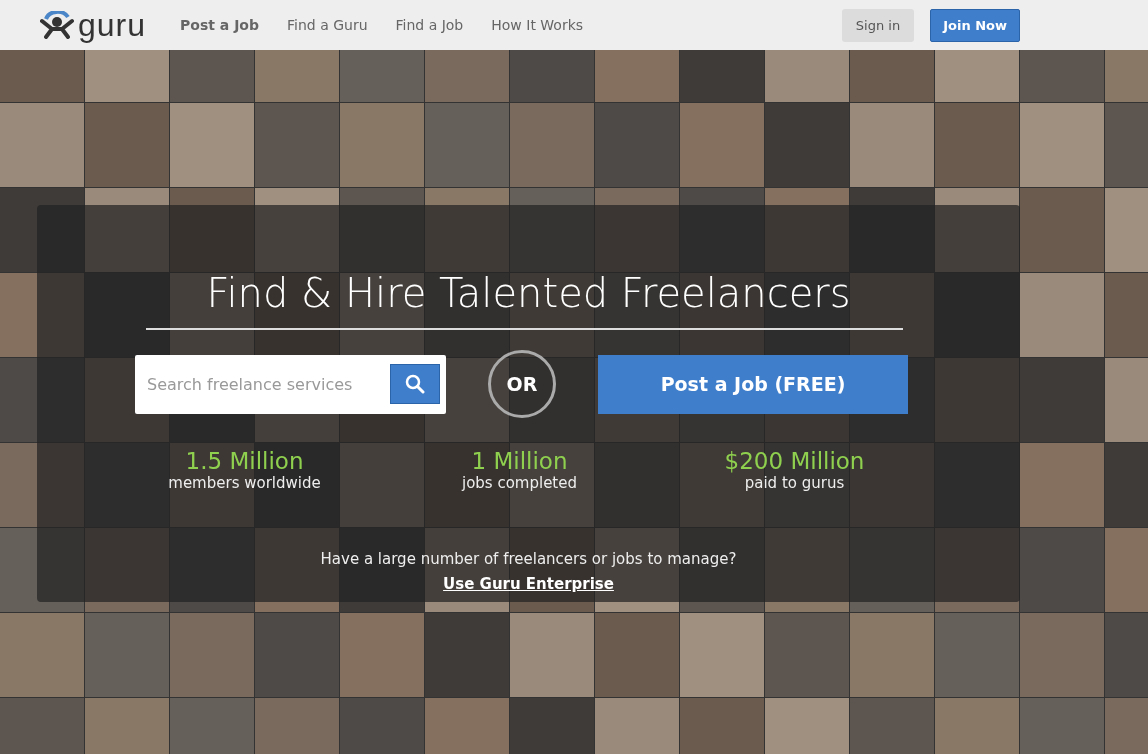  I want to click on search-icon, so click(415, 383).